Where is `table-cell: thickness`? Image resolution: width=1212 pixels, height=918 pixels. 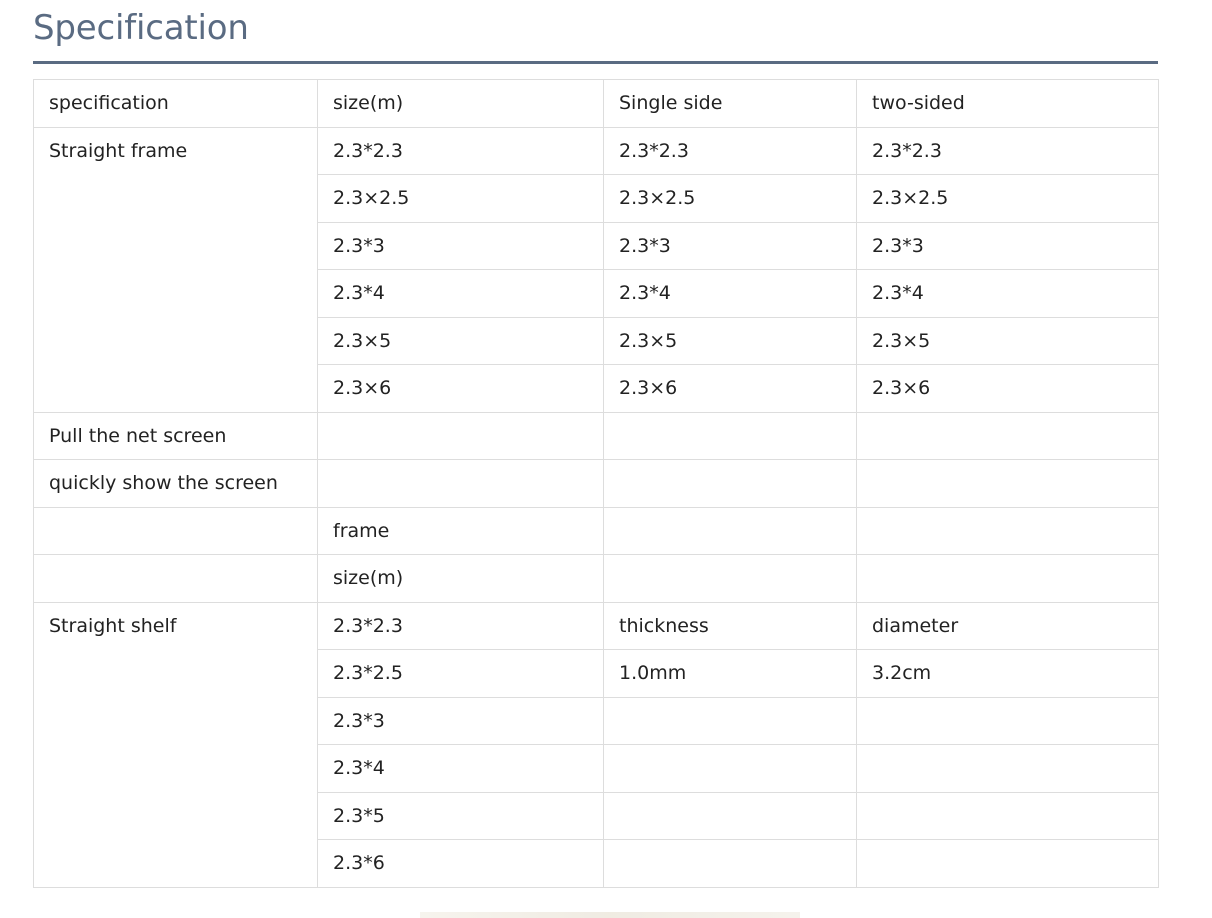
table-cell: thickness is located at coordinates (730, 625).